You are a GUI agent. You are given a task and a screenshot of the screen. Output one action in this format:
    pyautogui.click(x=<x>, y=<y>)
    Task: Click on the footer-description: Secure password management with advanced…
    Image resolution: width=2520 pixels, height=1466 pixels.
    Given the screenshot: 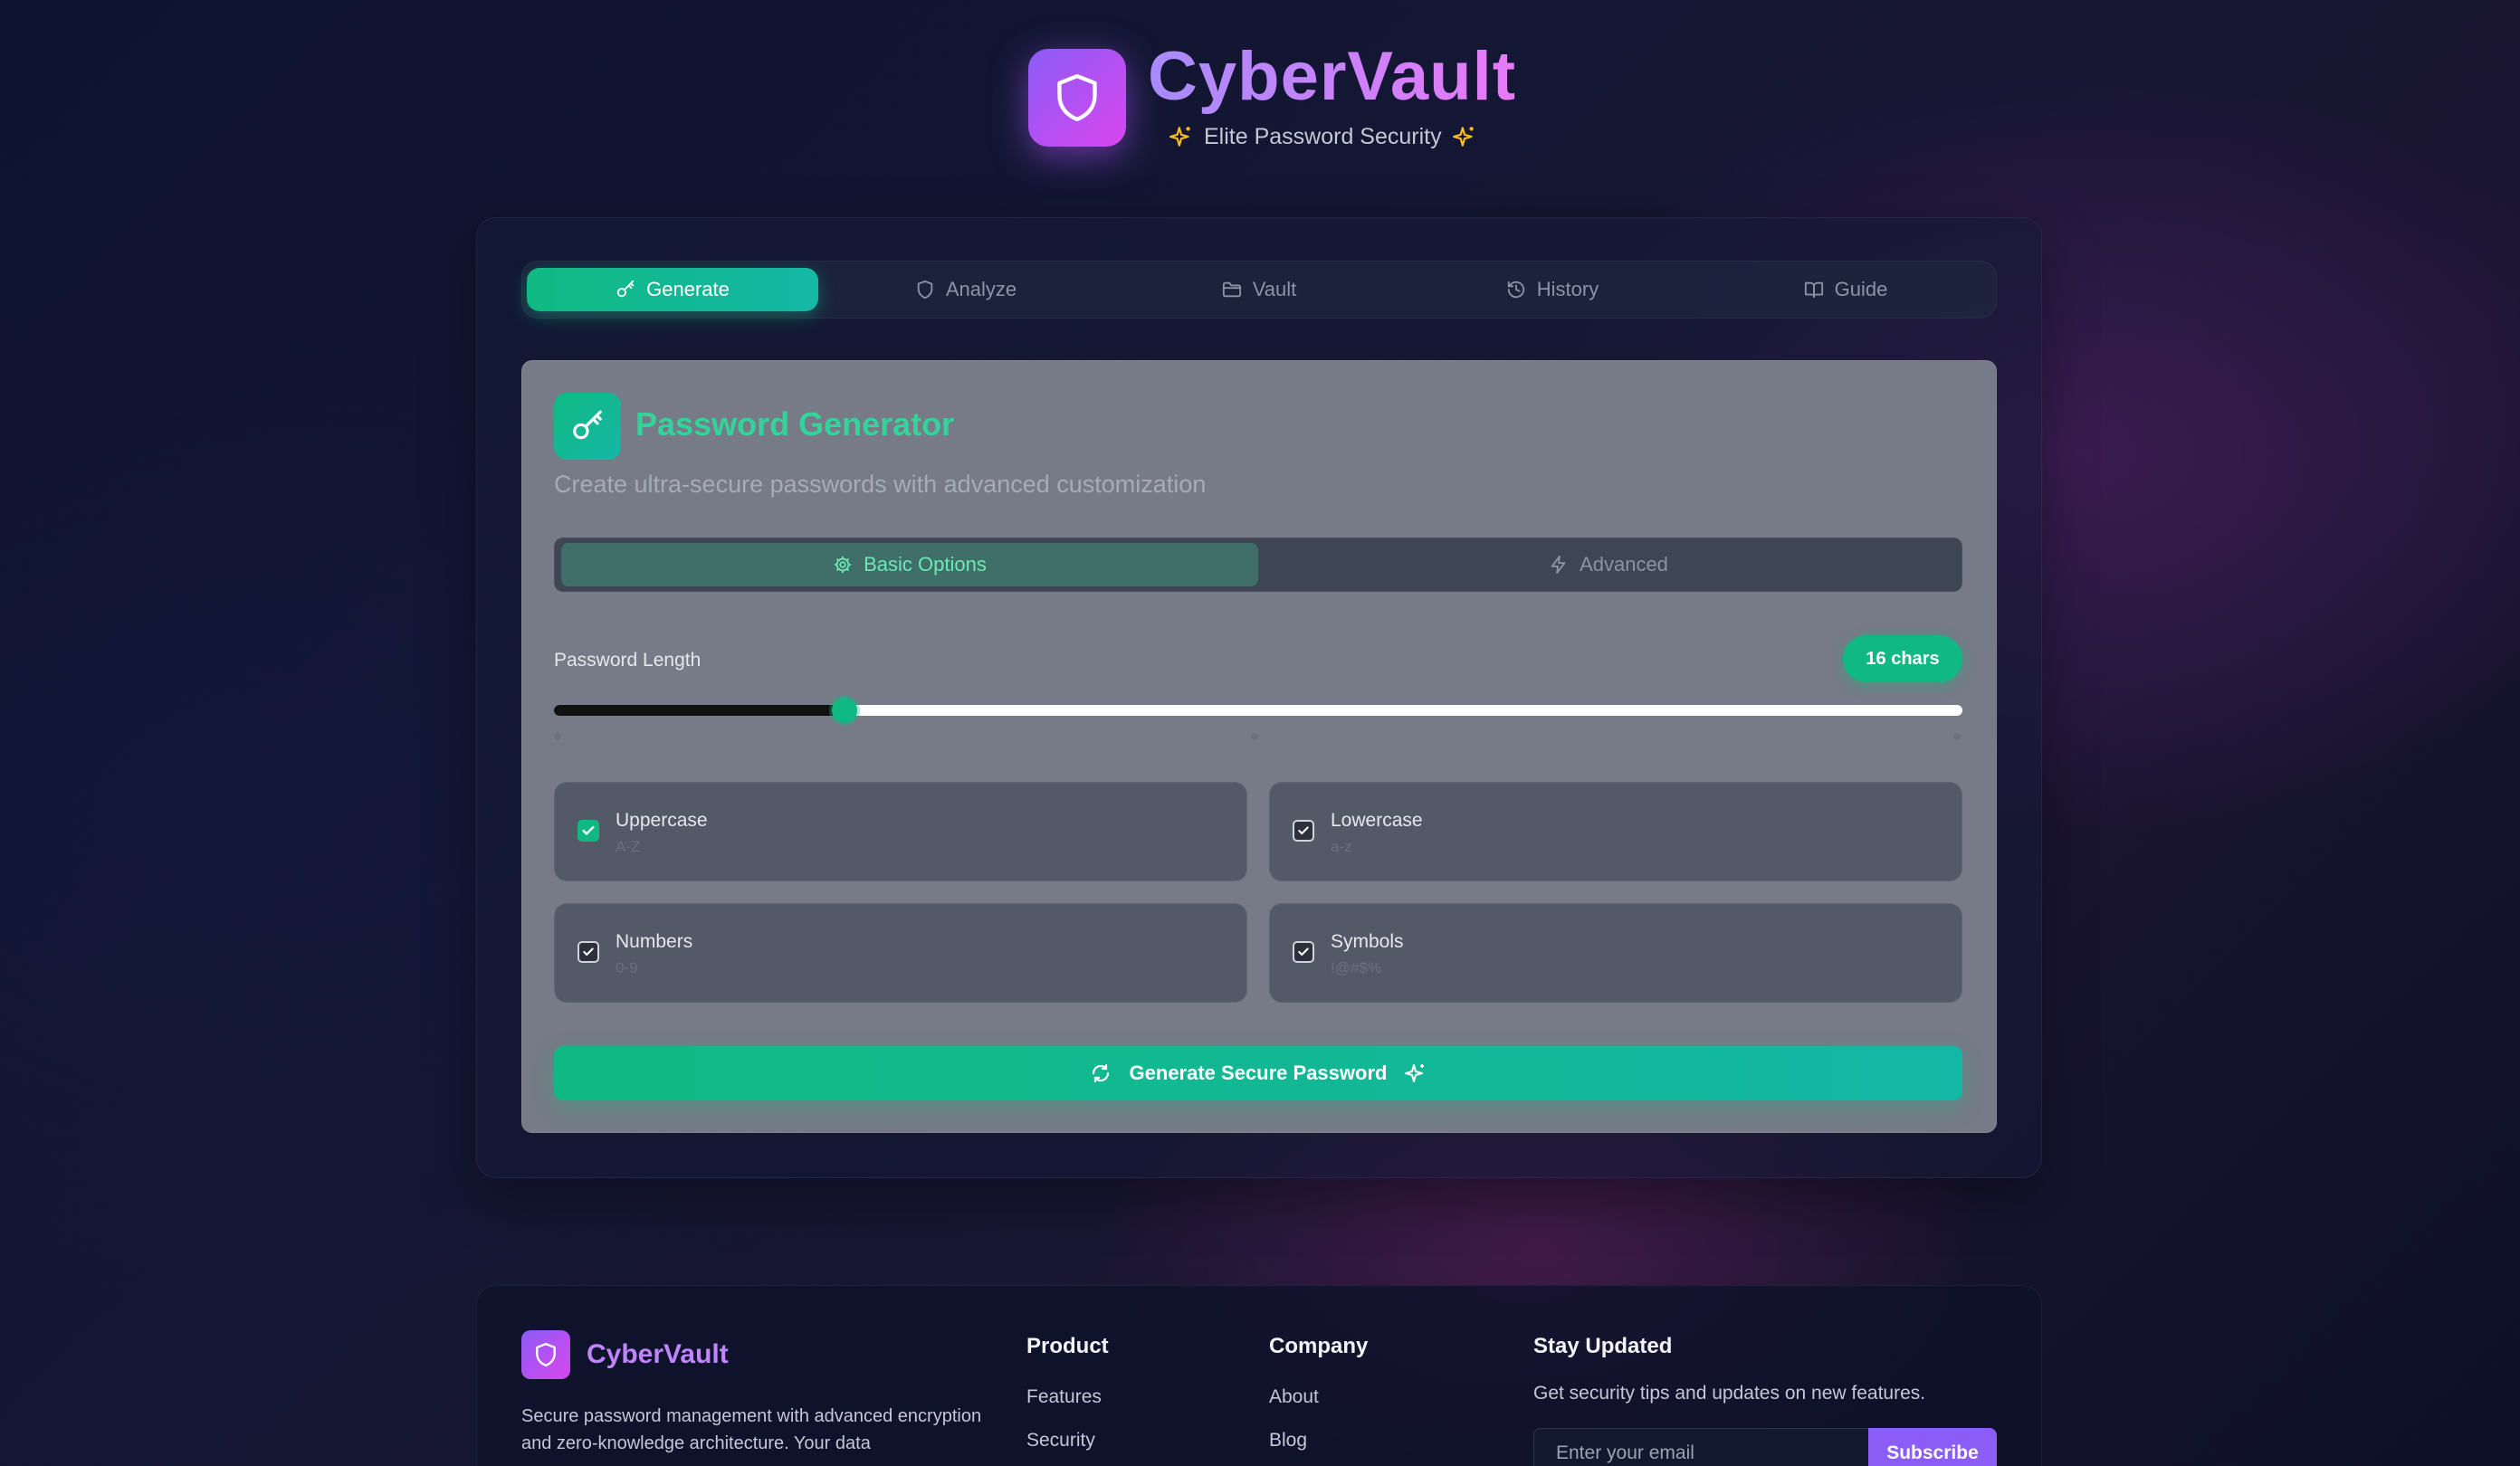 What is the action you would take?
    pyautogui.click(x=752, y=1429)
    